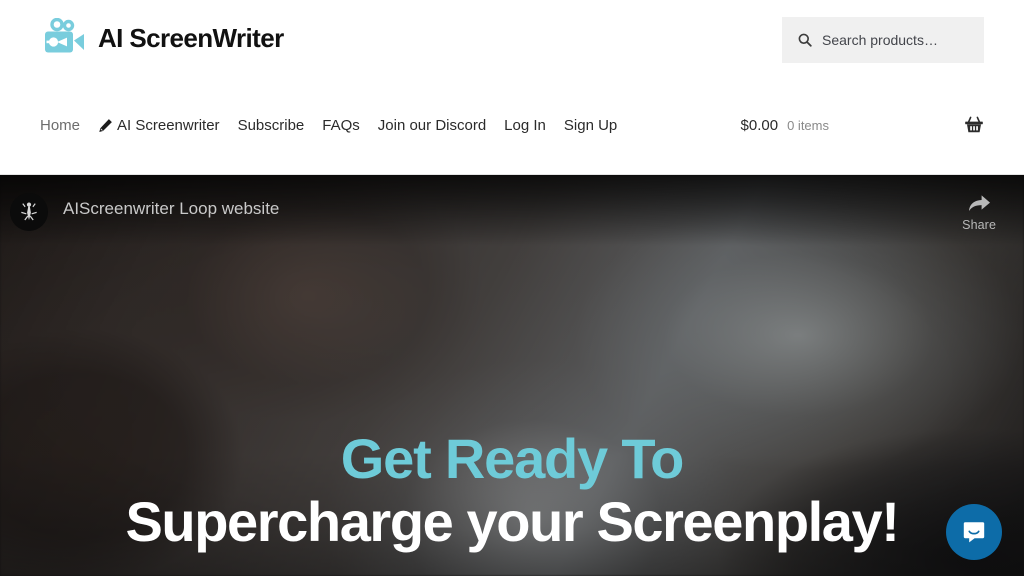 The height and width of the screenshot is (576, 1024). What do you see at coordinates (432, 125) in the screenshot?
I see `nav-label: Join our Discord` at bounding box center [432, 125].